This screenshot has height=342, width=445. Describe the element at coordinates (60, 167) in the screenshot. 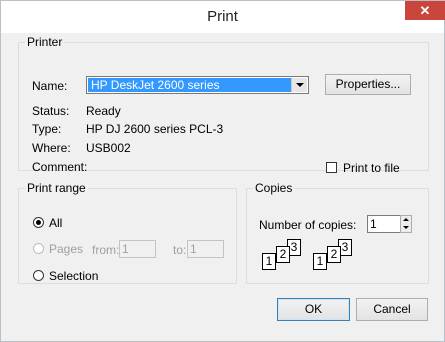

I see `comment-label: Comment:` at that location.